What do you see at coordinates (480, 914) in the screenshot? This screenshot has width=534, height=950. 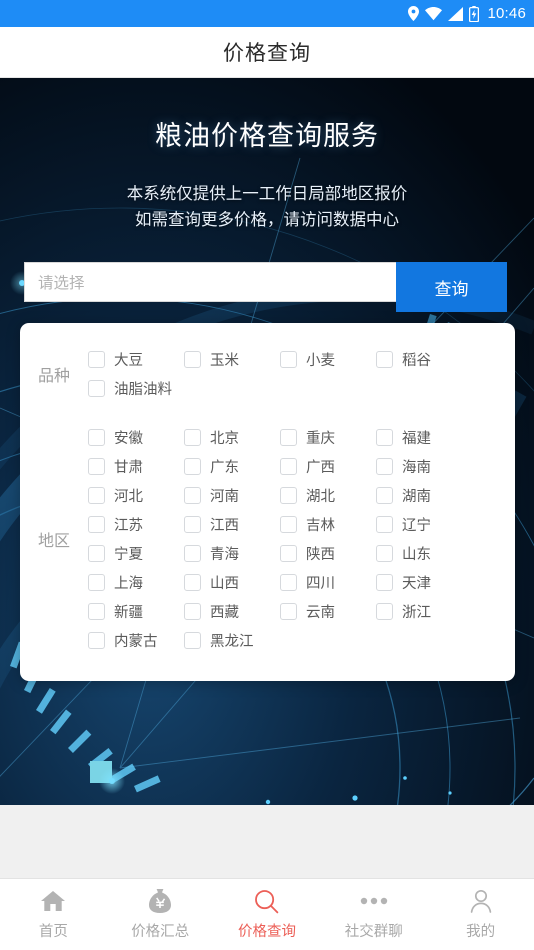 I see `tab-profile: 我的` at bounding box center [480, 914].